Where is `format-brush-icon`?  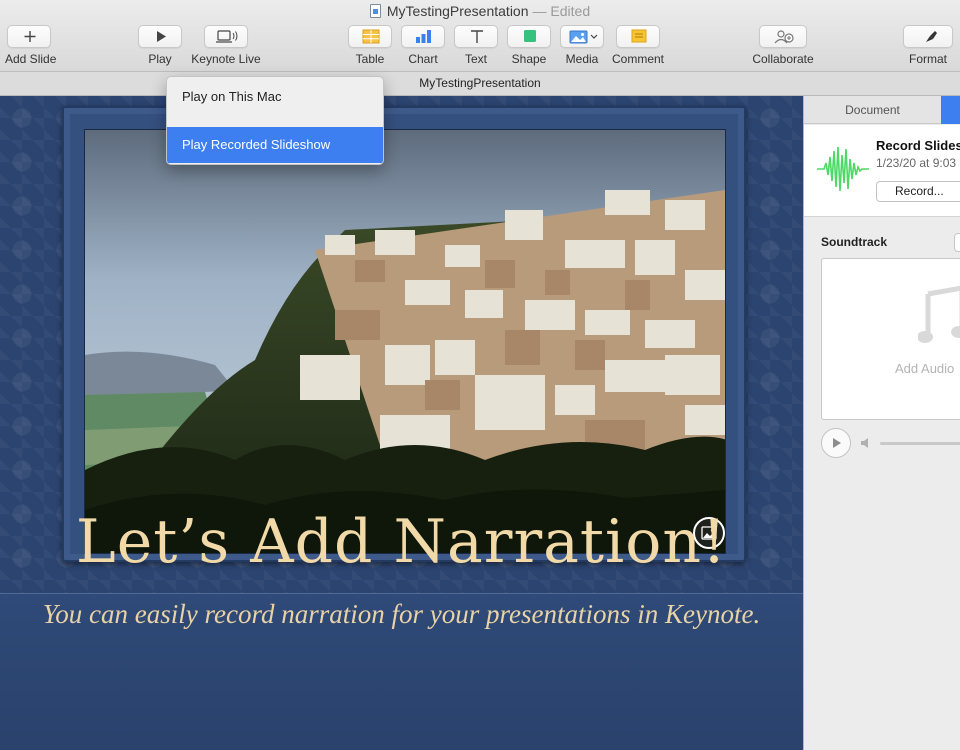
format-brush-icon is located at coordinates (928, 36).